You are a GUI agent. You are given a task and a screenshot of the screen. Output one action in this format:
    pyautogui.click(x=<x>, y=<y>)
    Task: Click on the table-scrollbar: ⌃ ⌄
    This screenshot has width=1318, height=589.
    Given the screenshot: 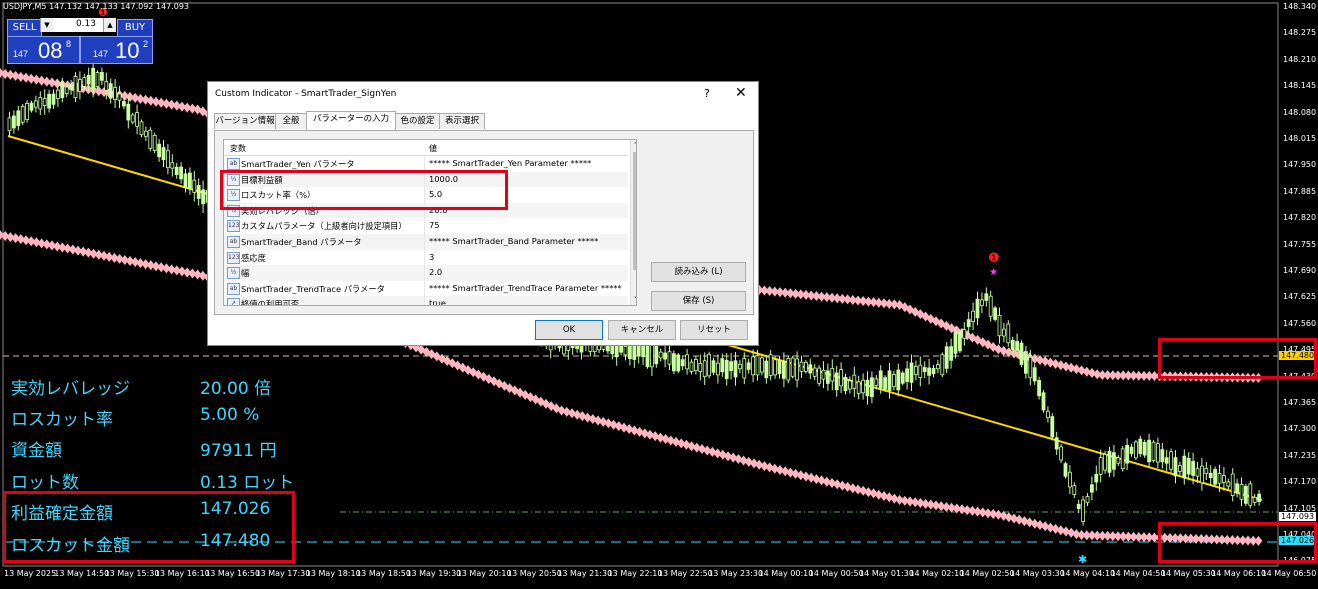 What is the action you would take?
    pyautogui.click(x=633, y=222)
    